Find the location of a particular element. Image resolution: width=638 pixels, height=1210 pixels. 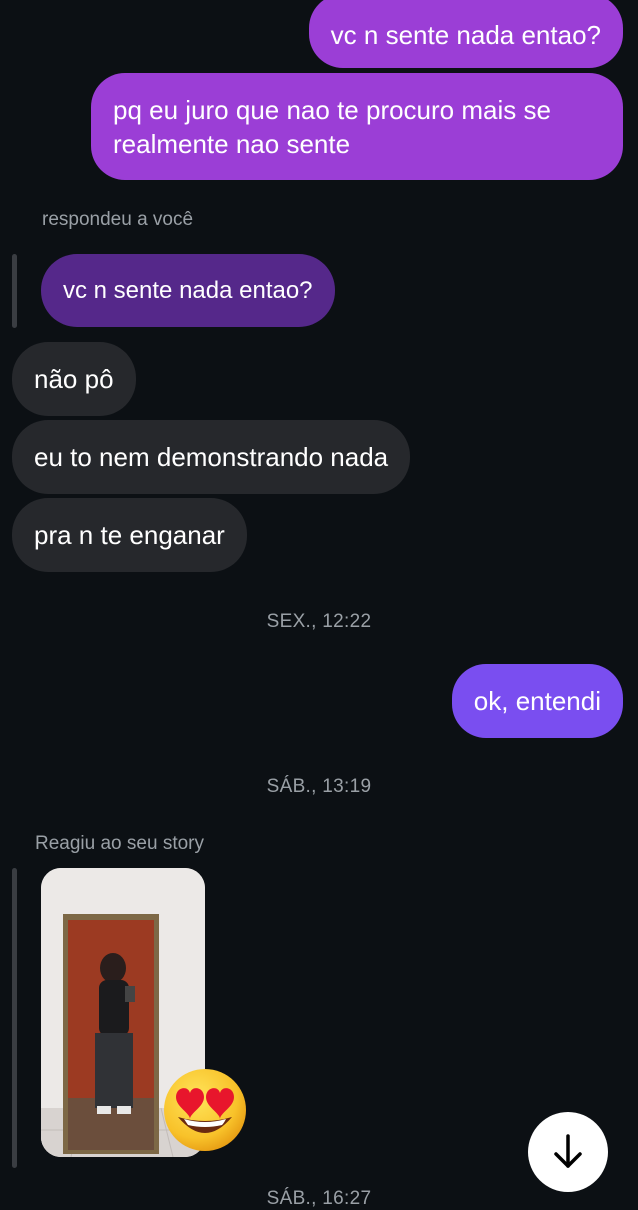

message-text: não pô is located at coordinates (74, 379).